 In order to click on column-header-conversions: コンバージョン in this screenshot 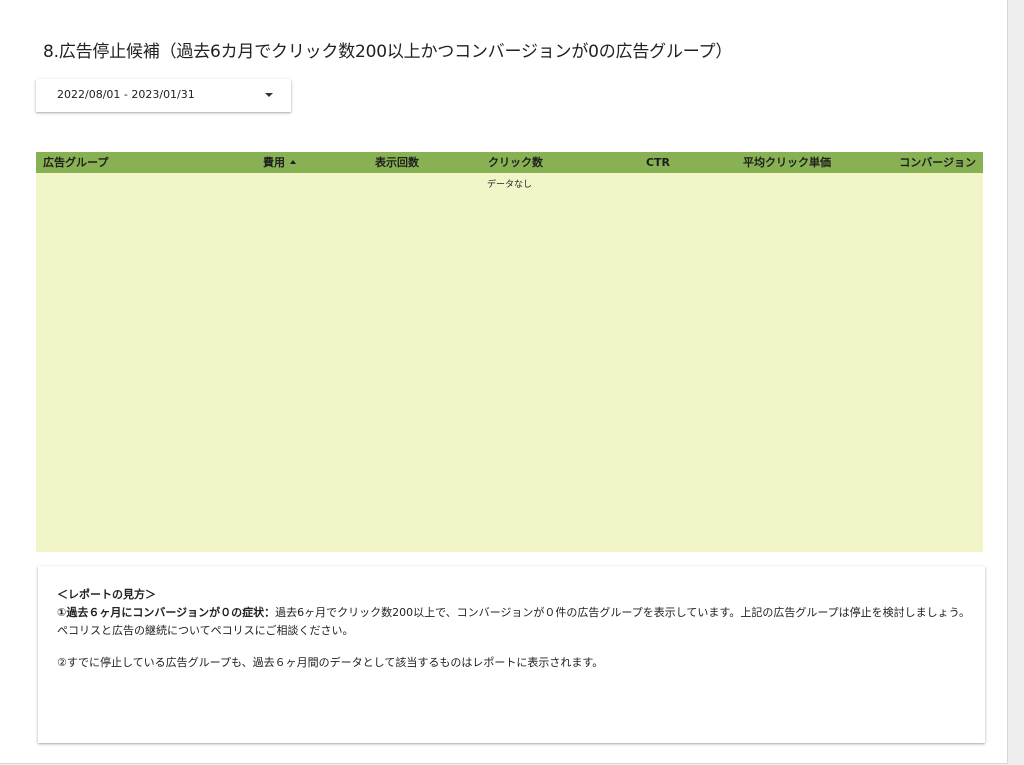, I will do `click(937, 162)`.